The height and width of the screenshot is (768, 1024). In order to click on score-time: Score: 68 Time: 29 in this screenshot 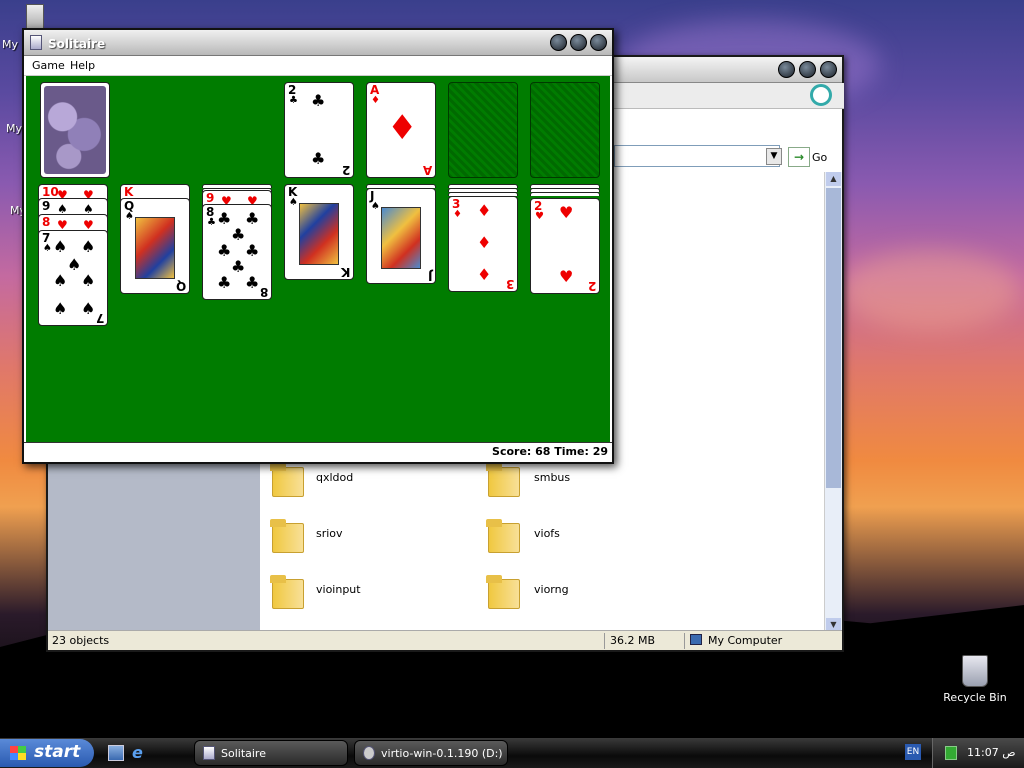, I will do `click(550, 451)`.